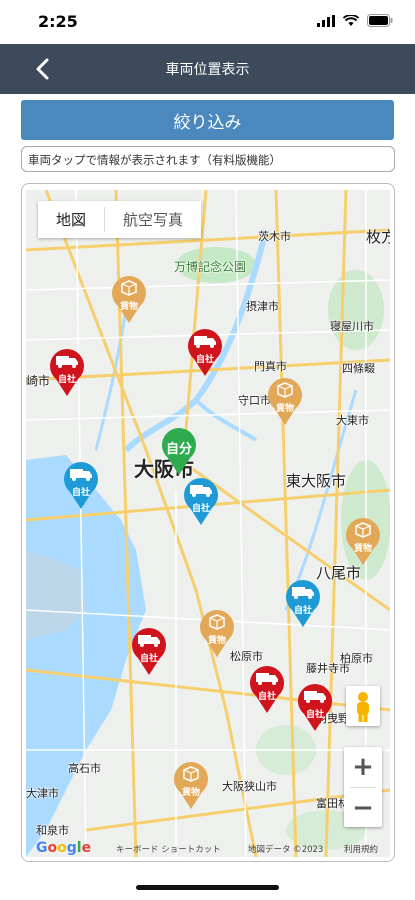 The image size is (415, 900). What do you see at coordinates (153, 219) in the screenshot?
I see `map-type-aerial-tab: 航空写真` at bounding box center [153, 219].